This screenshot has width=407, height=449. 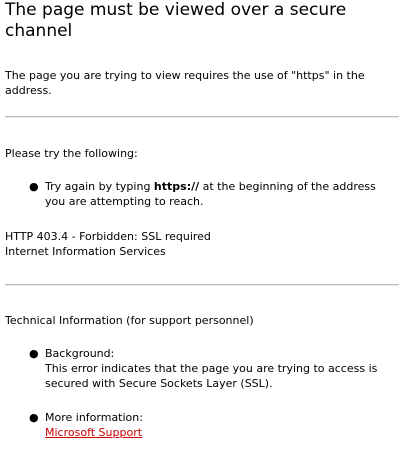 I want to click on https-prefix: https://, so click(x=176, y=186).